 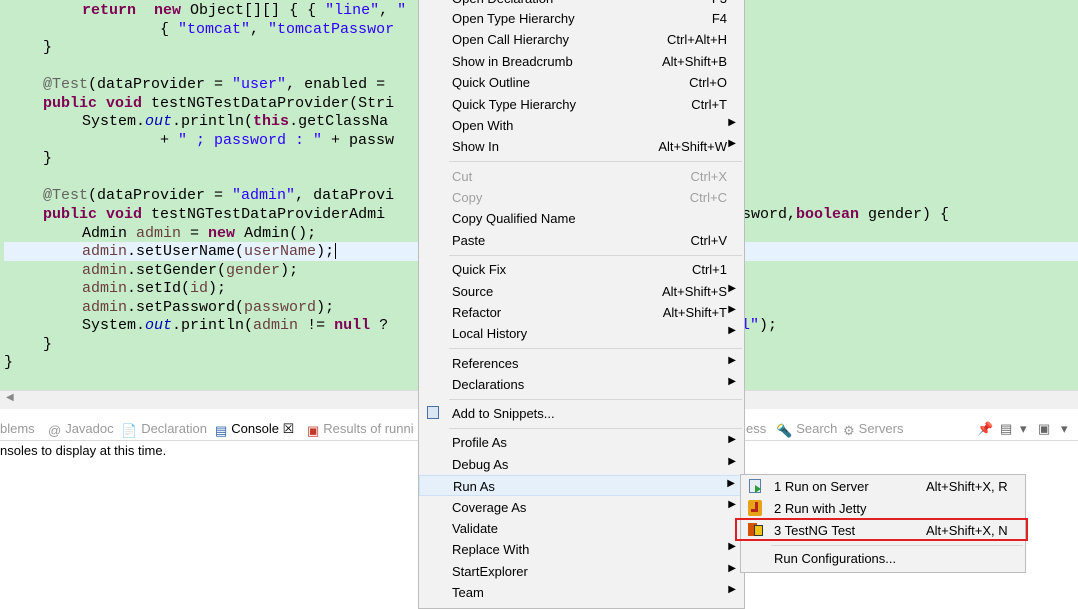 I want to click on code-token: ,, so click(x=388, y=10).